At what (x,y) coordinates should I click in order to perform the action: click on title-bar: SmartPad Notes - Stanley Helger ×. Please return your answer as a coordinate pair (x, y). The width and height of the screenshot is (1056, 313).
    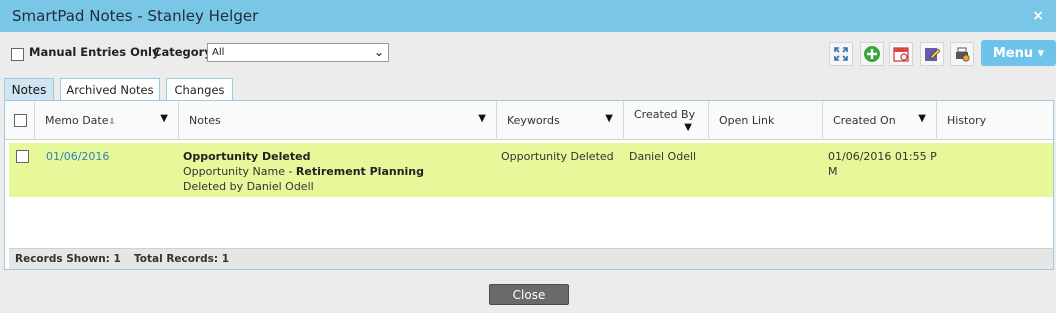
    Looking at the image, I should click on (528, 16).